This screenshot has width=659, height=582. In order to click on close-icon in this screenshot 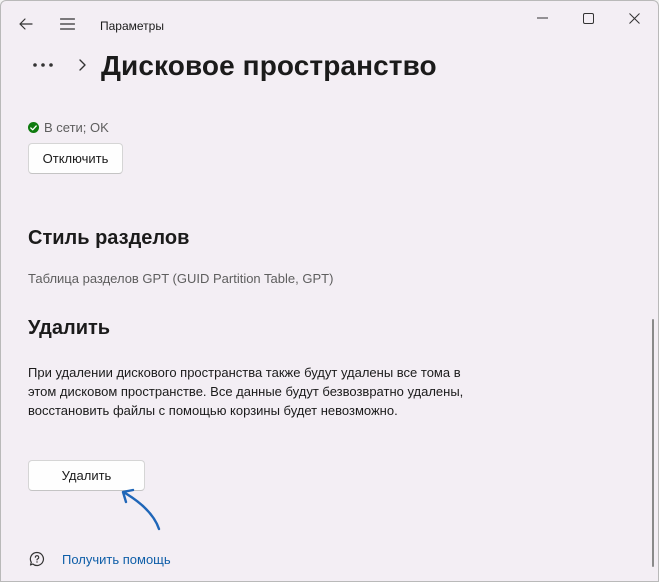, I will do `click(634, 18)`.